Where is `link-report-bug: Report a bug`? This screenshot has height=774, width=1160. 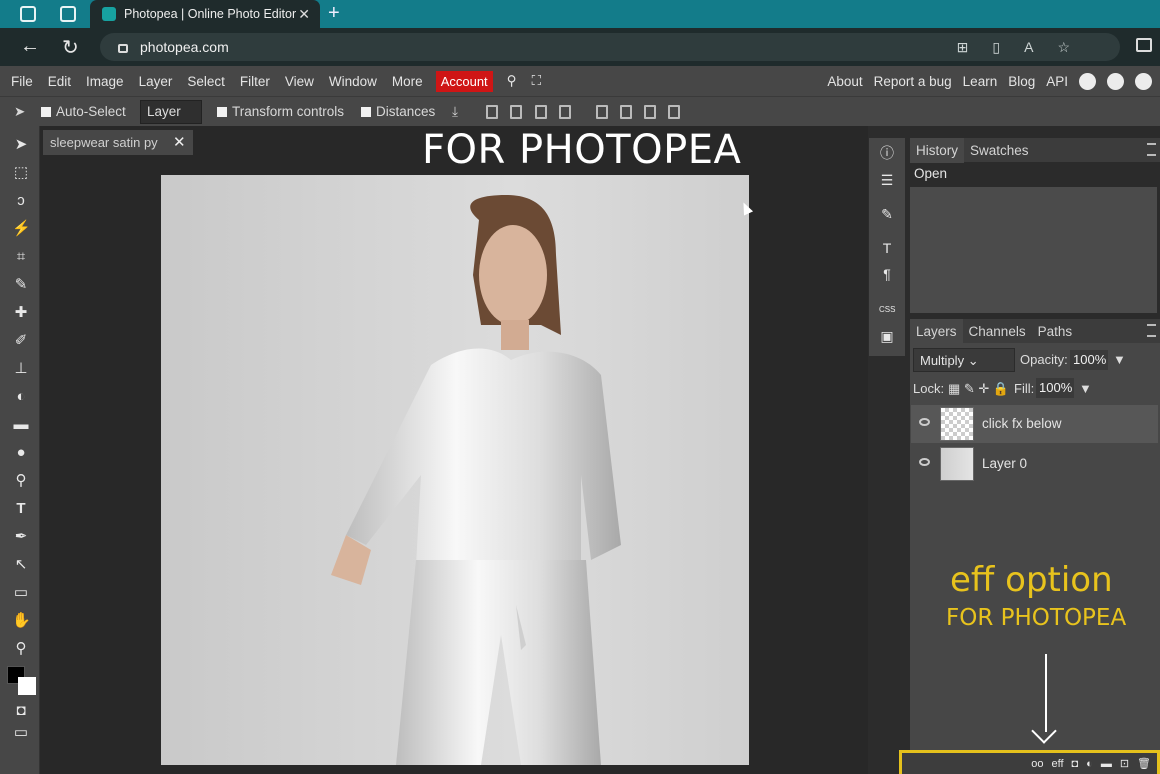
link-report-bug: Report a bug is located at coordinates (913, 81).